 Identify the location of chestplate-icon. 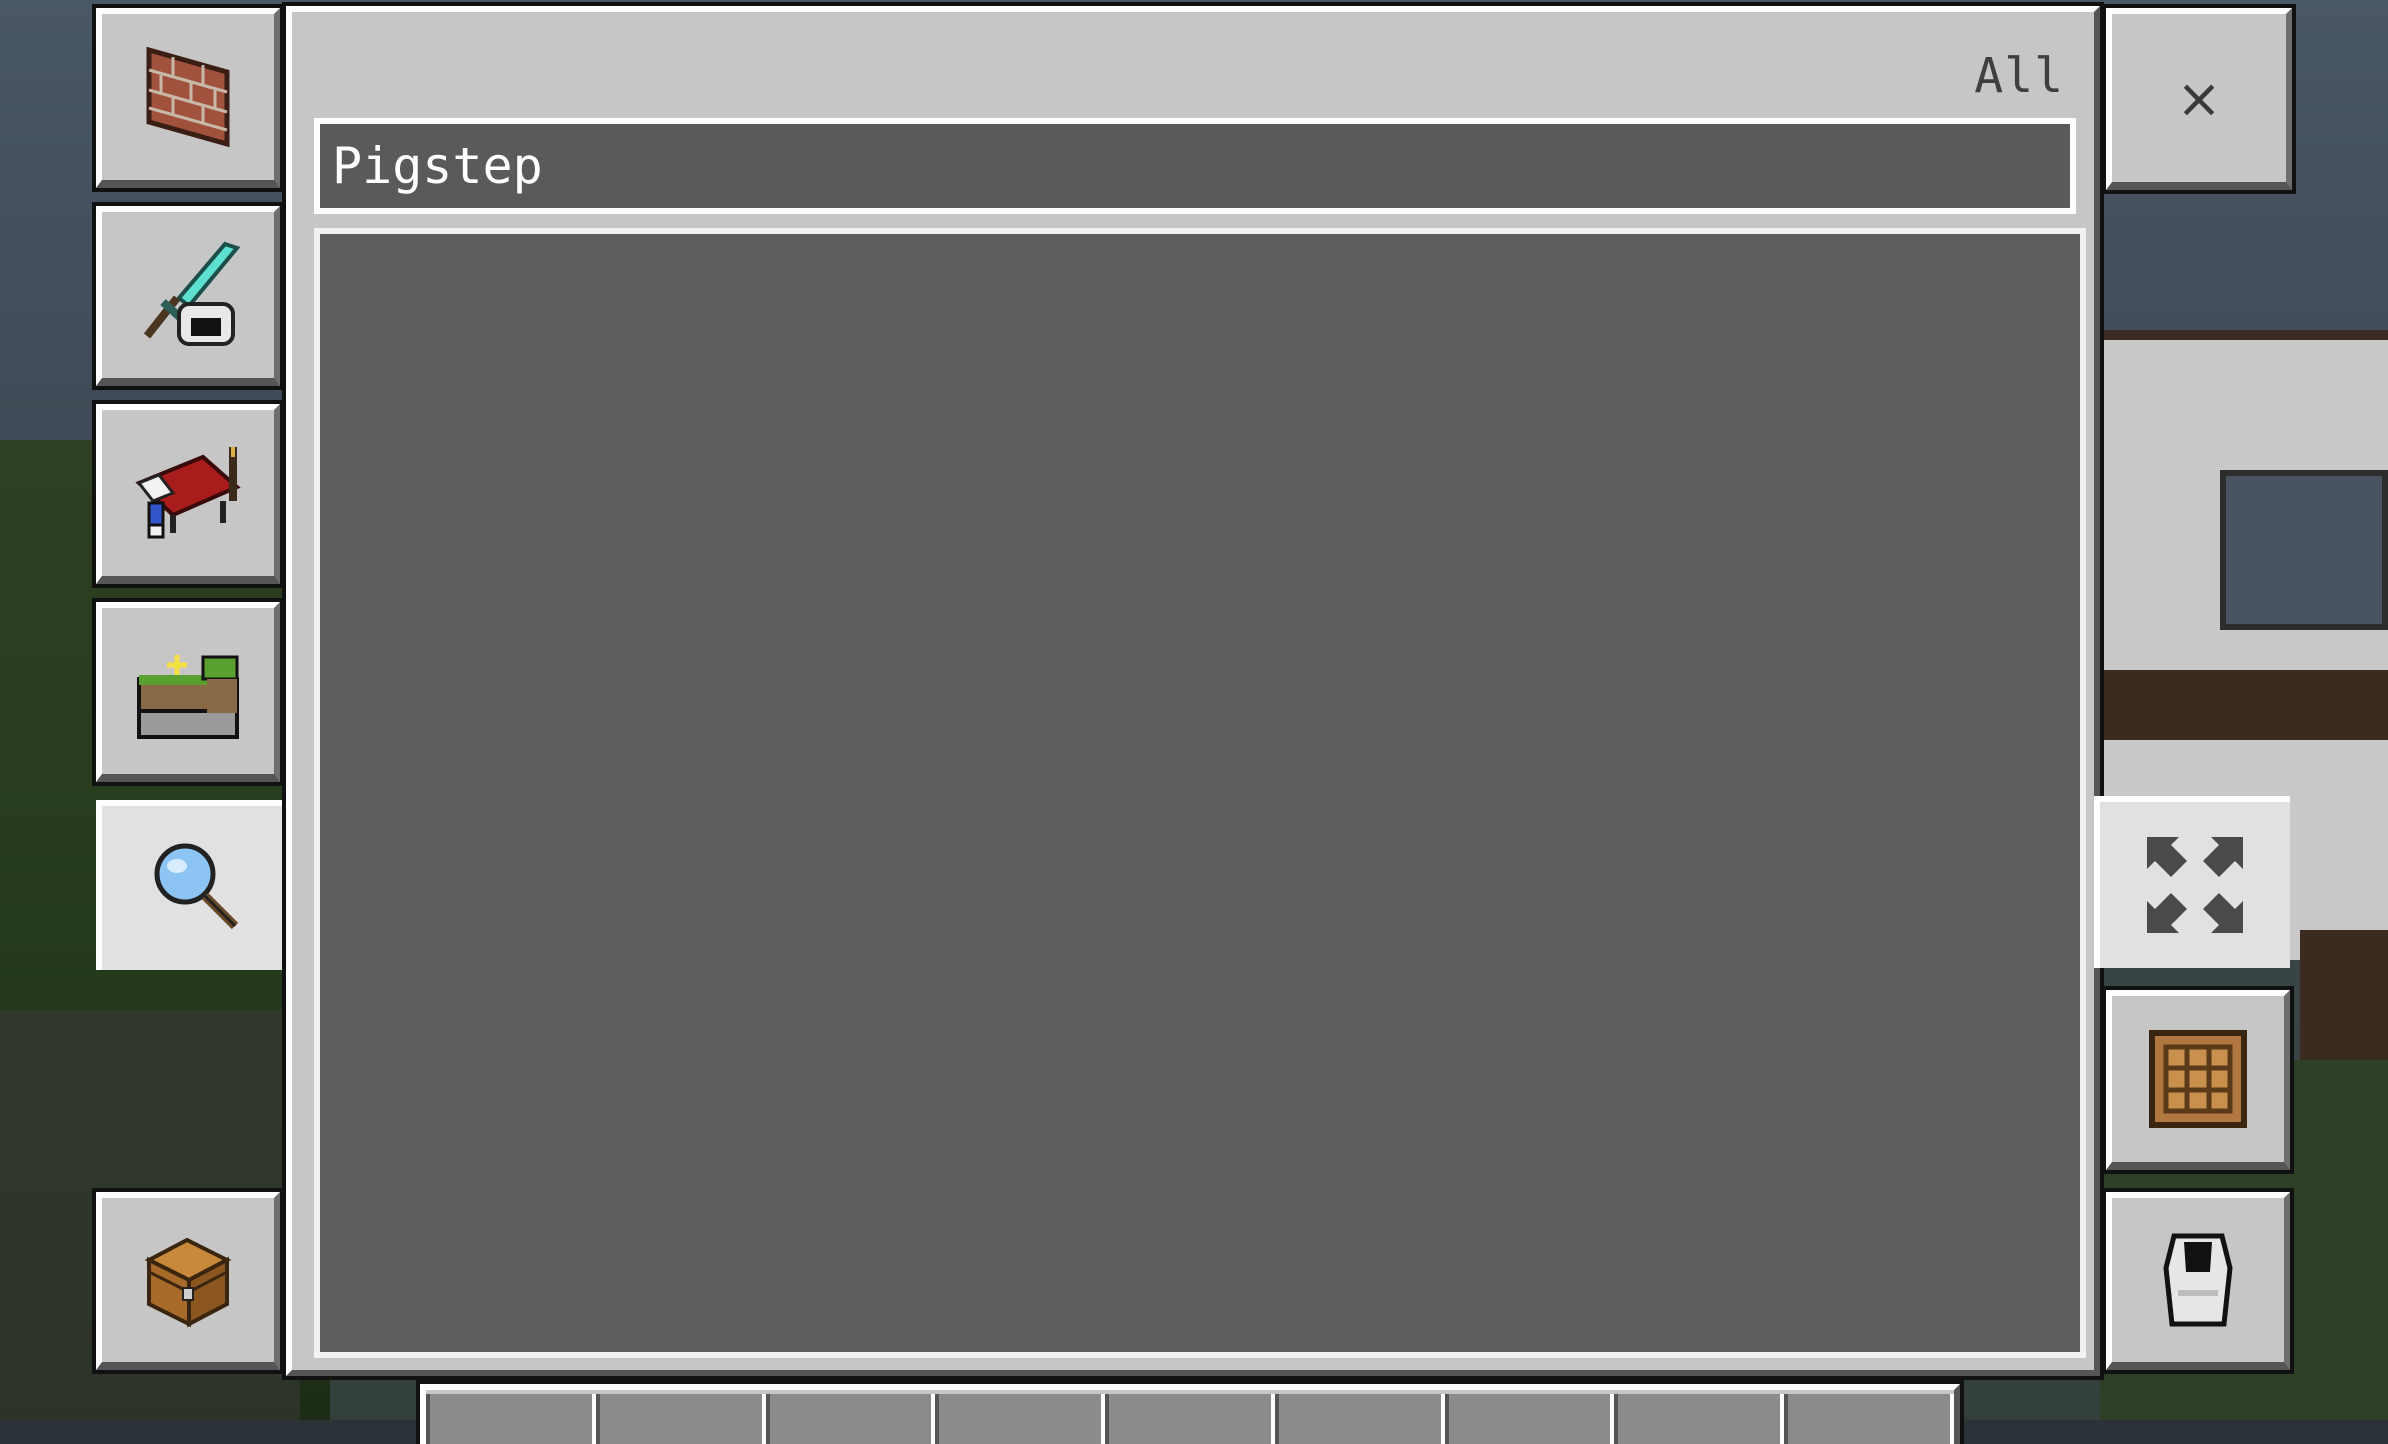
(2198, 1280).